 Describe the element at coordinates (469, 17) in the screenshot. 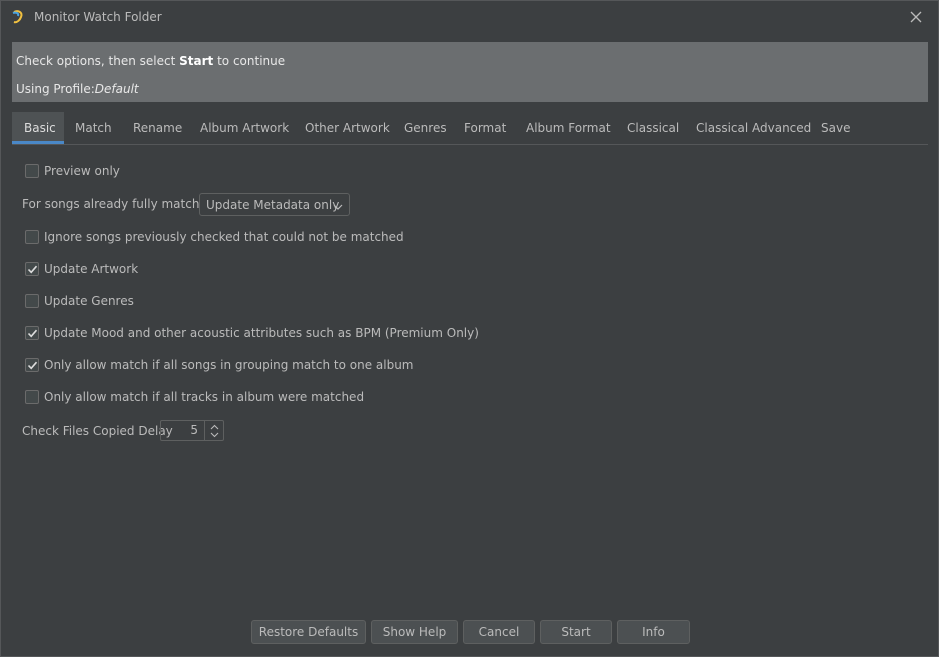

I see `title-bar: Monitor Watch Folder` at that location.